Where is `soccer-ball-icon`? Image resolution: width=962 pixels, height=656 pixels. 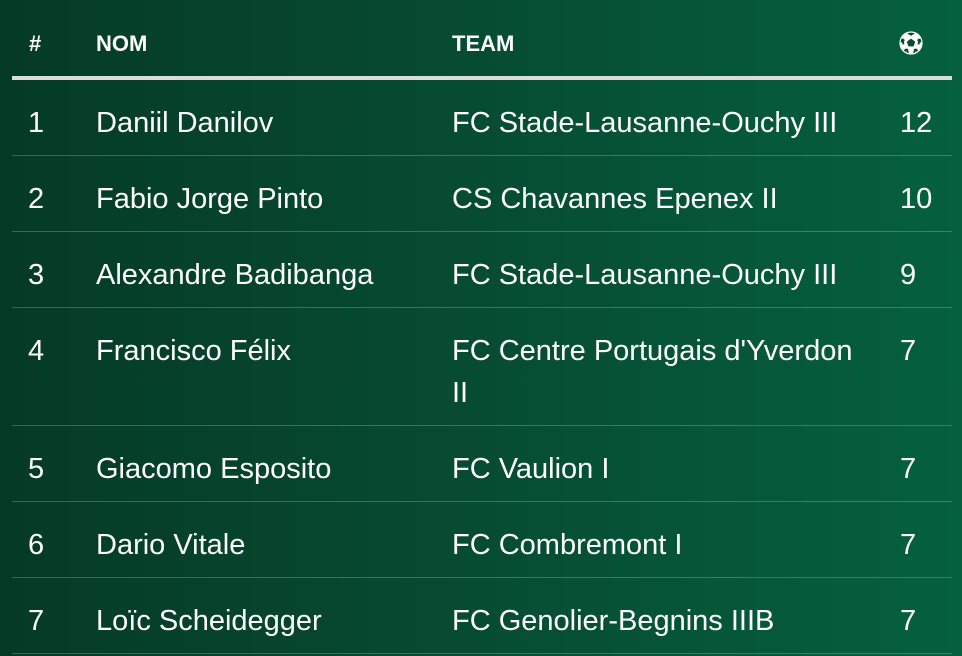
soccer-ball-icon is located at coordinates (911, 42).